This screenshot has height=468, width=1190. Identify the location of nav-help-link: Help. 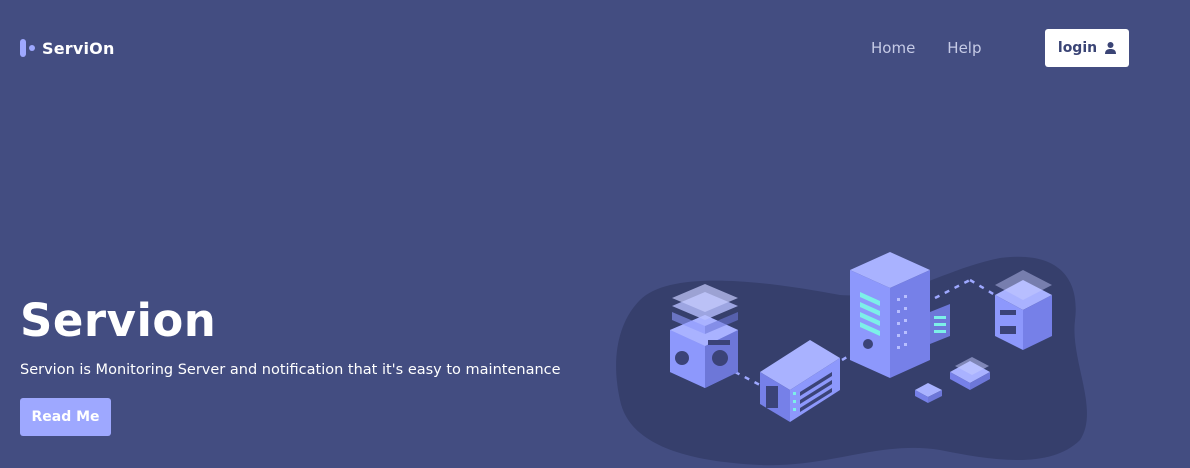
(964, 48).